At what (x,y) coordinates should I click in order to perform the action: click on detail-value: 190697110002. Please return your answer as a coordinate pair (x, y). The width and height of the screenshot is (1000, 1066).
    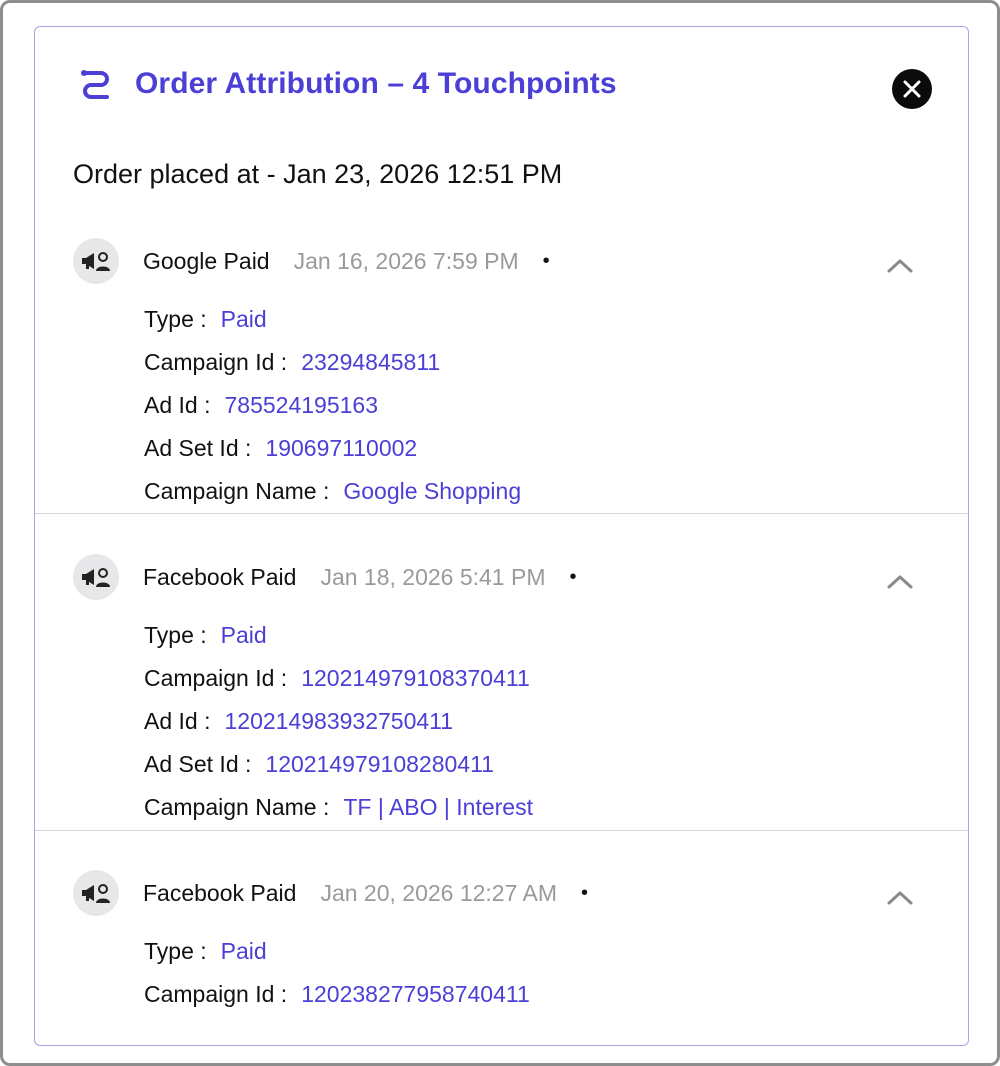
    Looking at the image, I should click on (341, 448).